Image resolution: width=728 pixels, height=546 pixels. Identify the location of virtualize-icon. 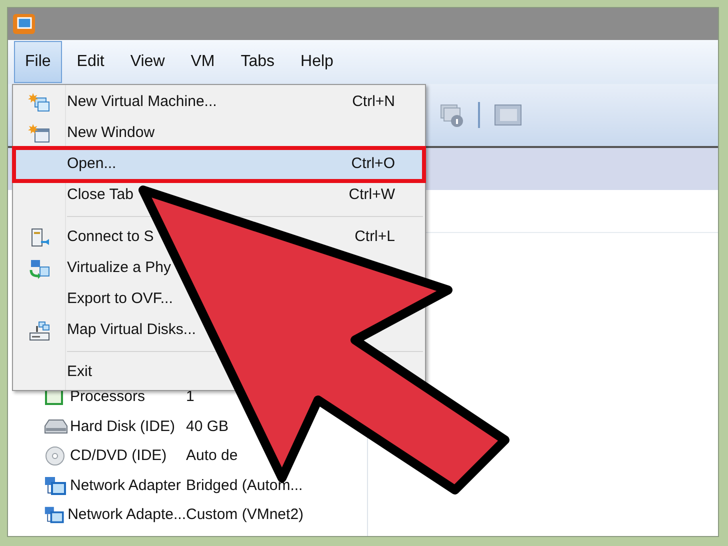
(39, 269).